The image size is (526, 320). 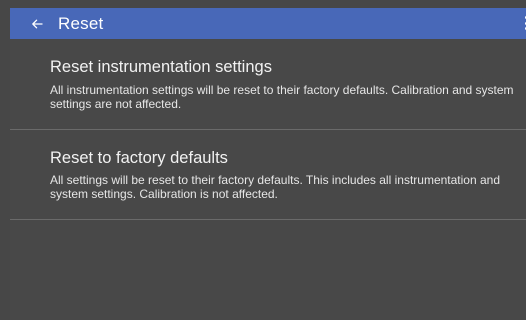 What do you see at coordinates (268, 23) in the screenshot?
I see `app-bar: Reset` at bounding box center [268, 23].